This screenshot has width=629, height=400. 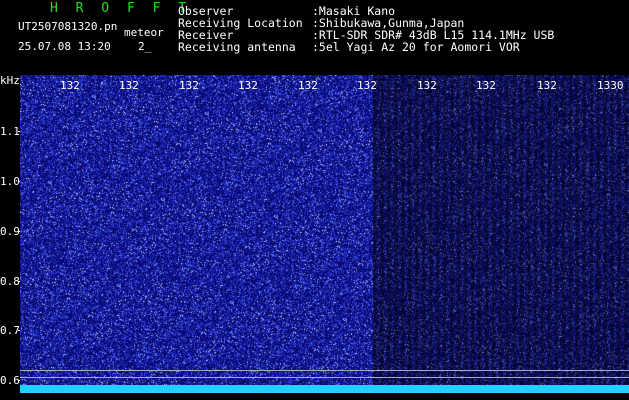 I want to click on info-value: :5el Yagi Az 20 for Aomori VOR, so click(x=416, y=47).